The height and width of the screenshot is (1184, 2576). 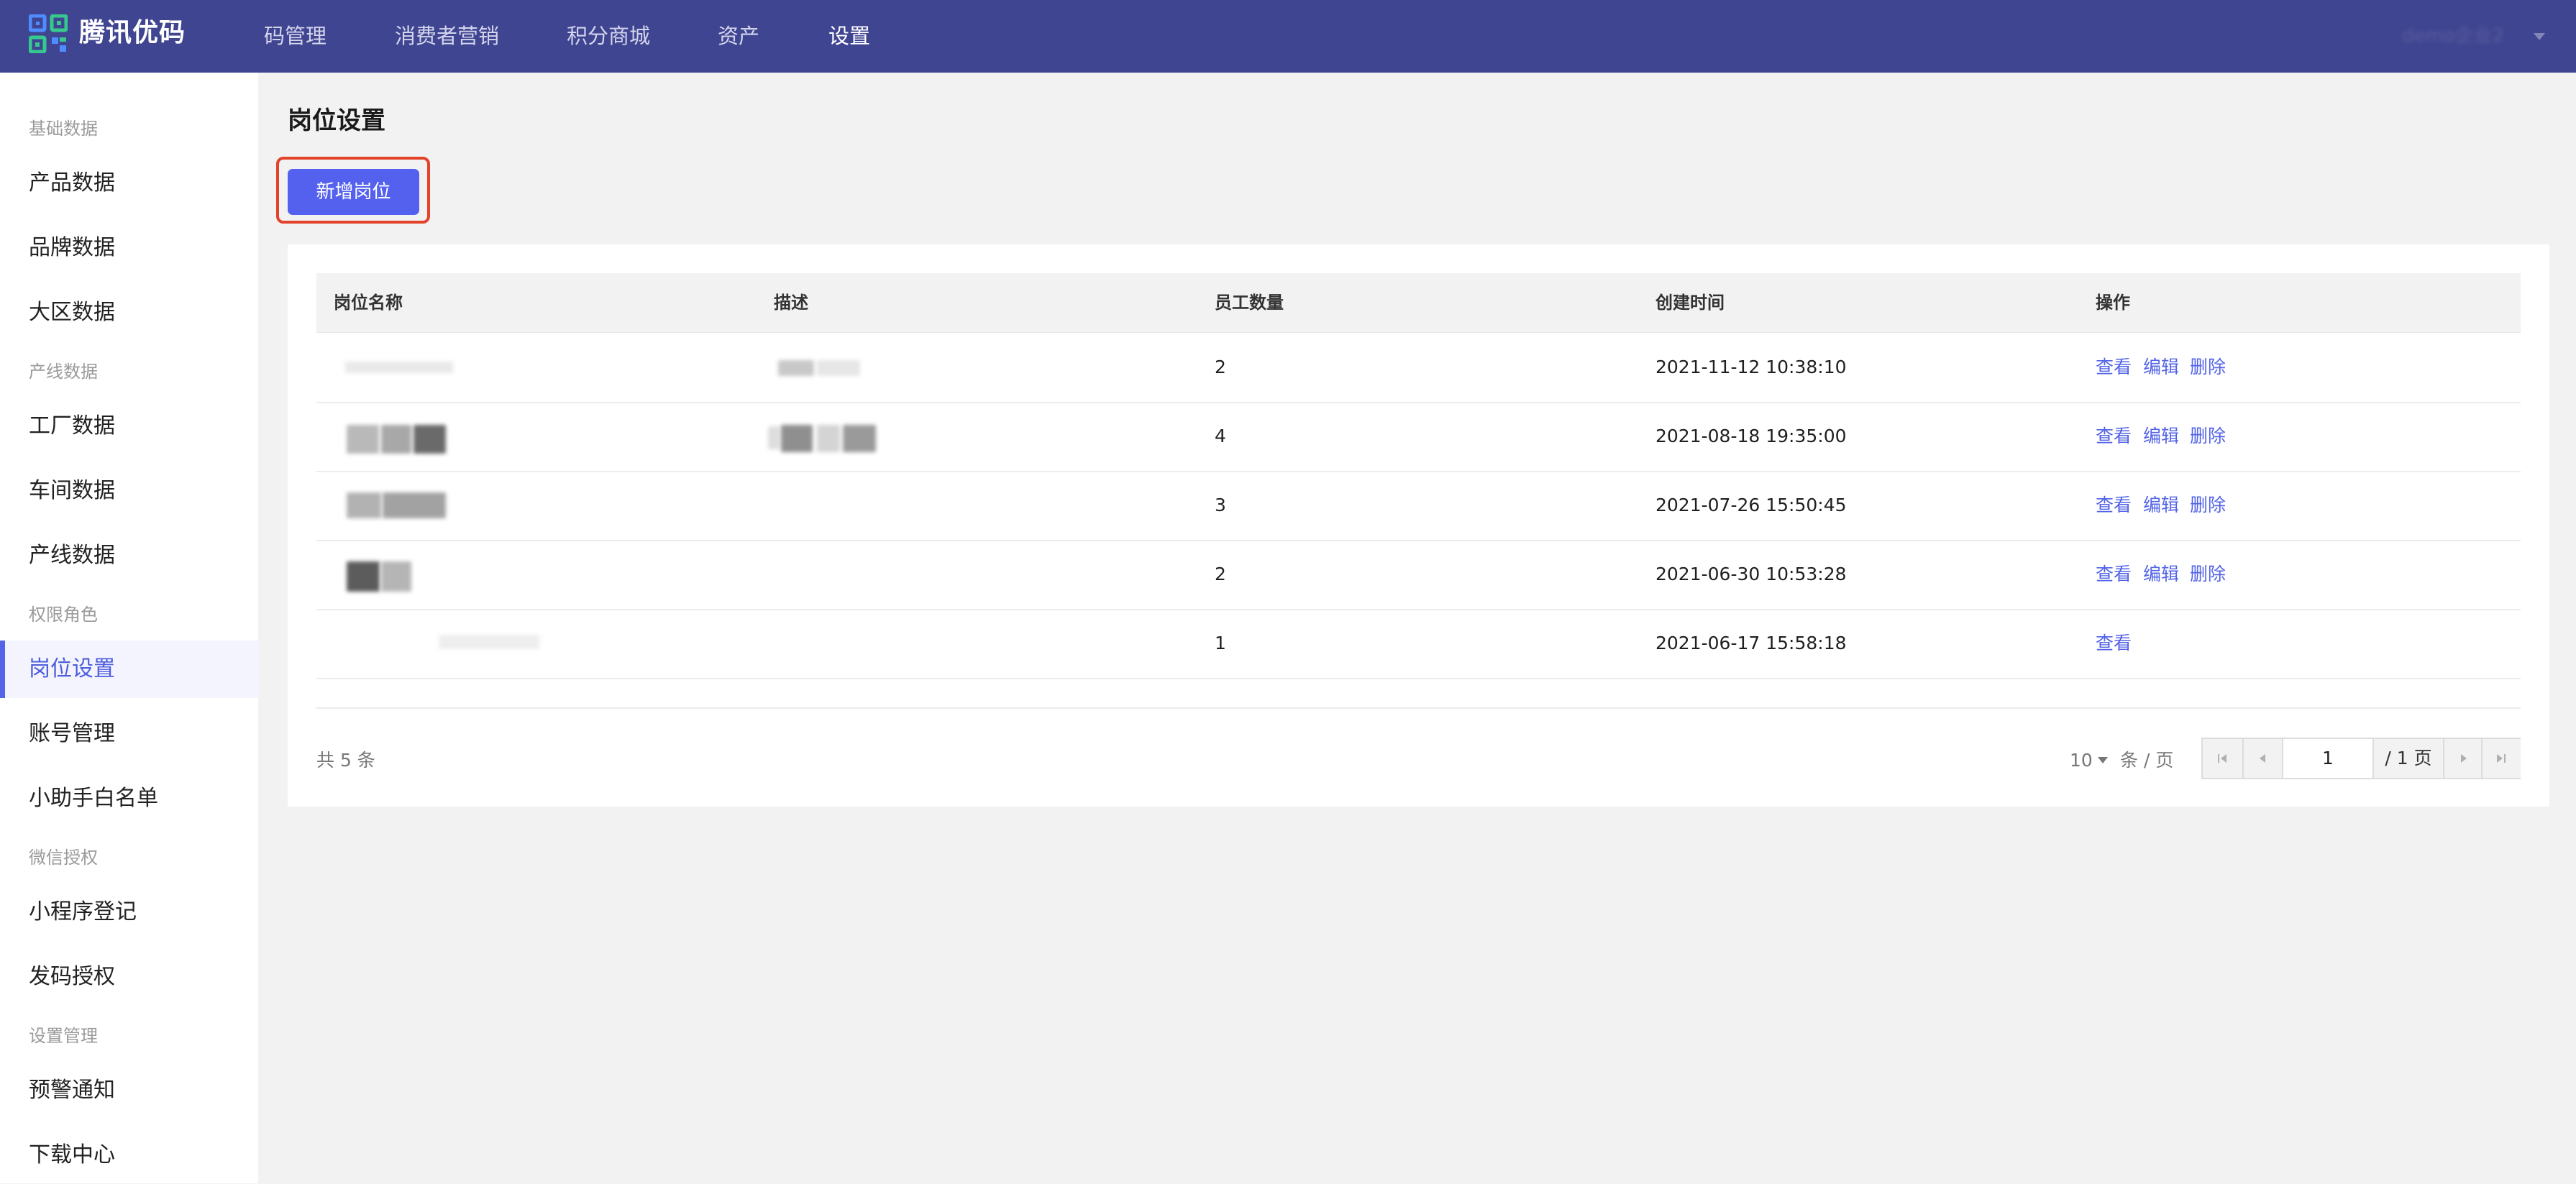 I want to click on sidebar-group-settings-management: 设置管理, so click(x=63, y=1036).